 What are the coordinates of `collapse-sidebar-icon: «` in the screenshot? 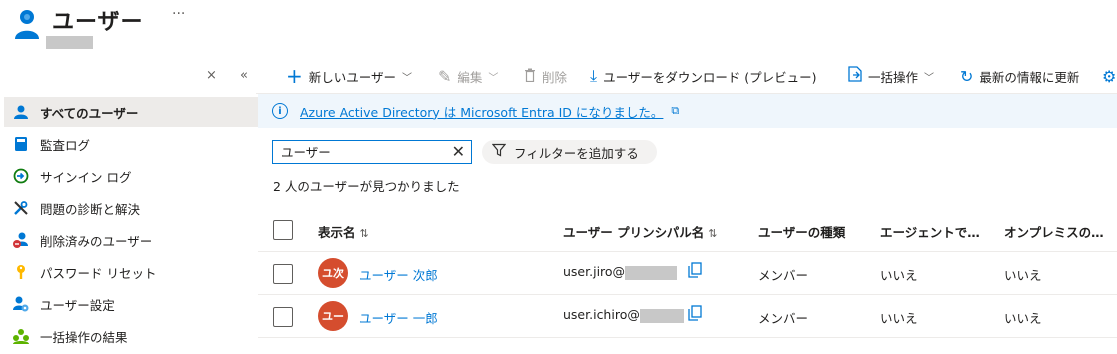 It's located at (244, 75).